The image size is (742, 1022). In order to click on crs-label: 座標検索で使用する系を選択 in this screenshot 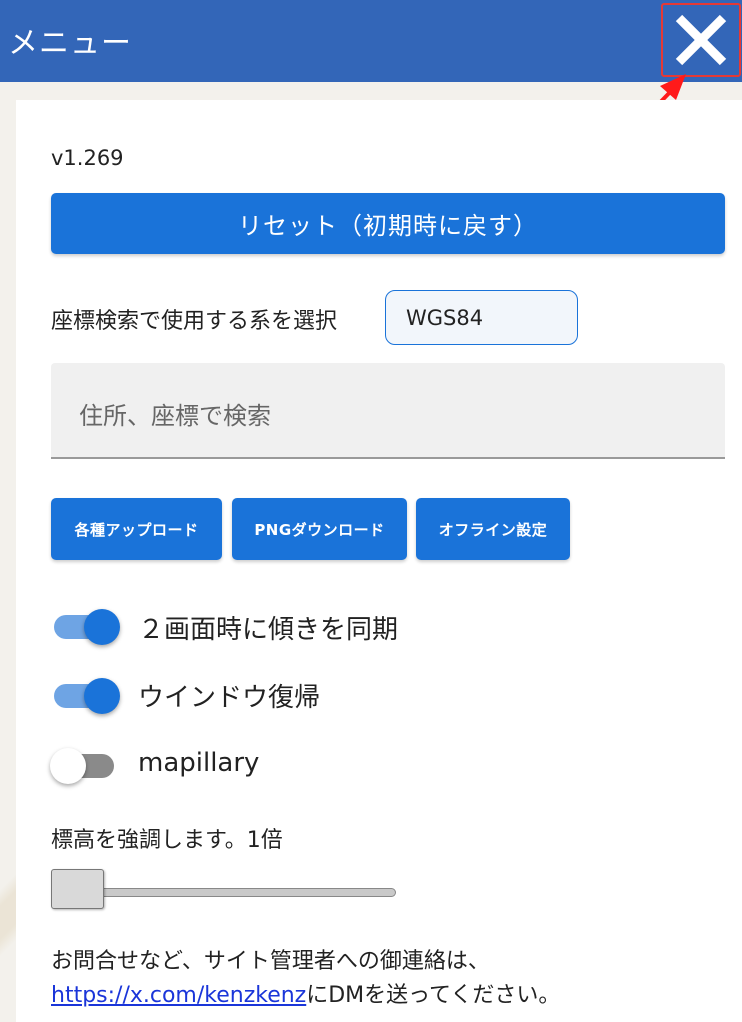, I will do `click(194, 321)`.